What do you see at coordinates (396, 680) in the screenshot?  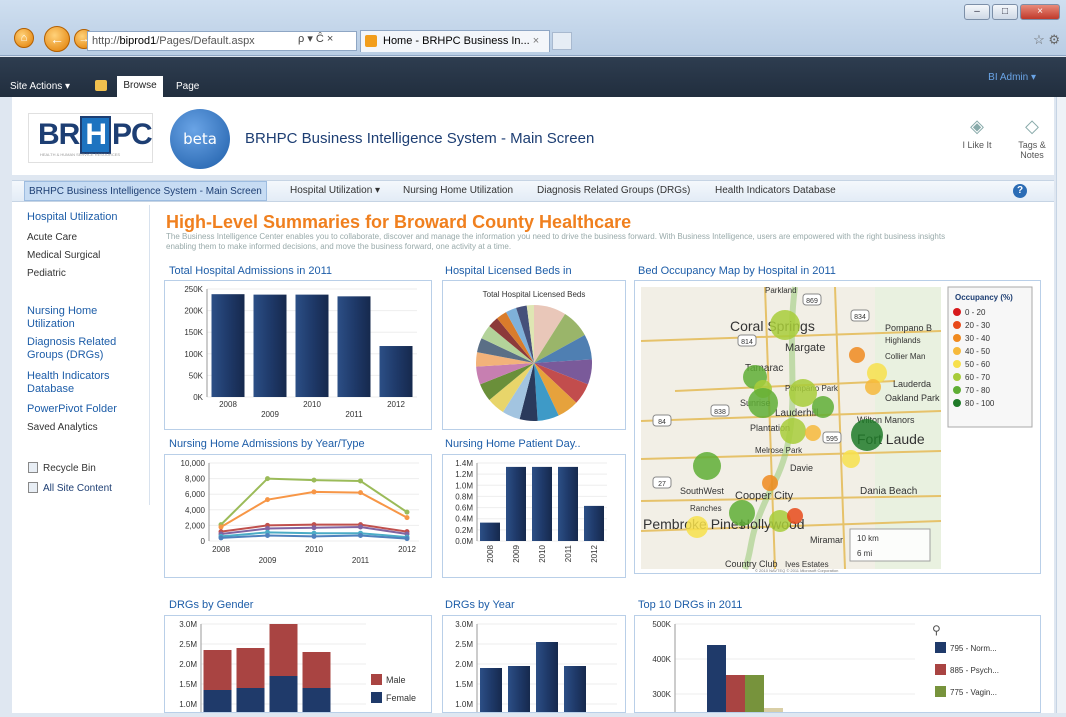 I see `legend-label: Male` at bounding box center [396, 680].